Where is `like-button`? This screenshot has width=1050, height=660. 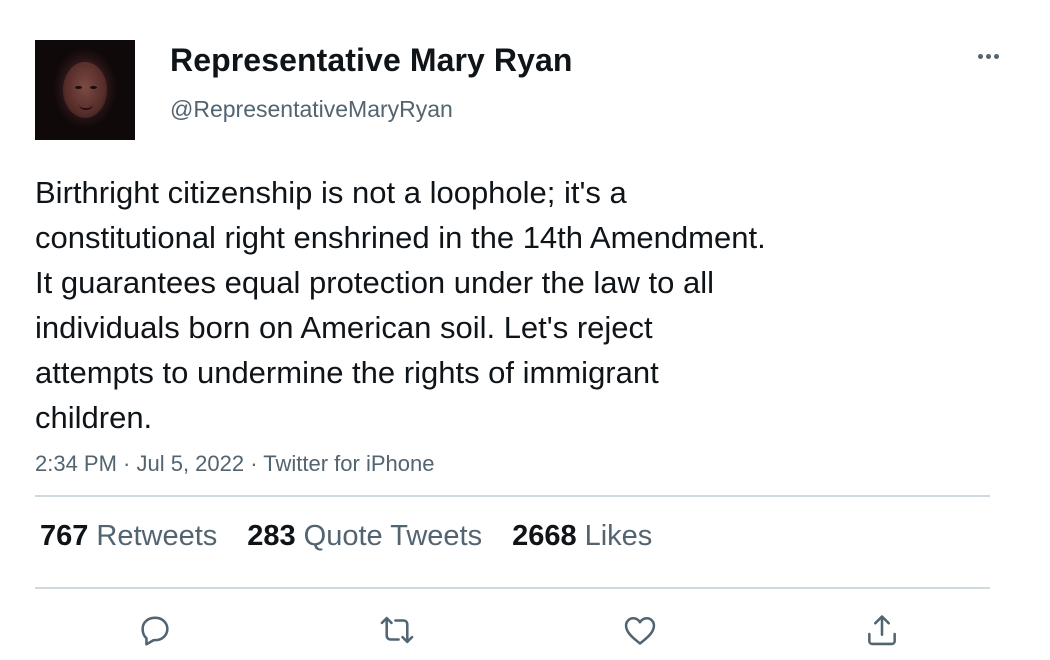 like-button is located at coordinates (640, 630).